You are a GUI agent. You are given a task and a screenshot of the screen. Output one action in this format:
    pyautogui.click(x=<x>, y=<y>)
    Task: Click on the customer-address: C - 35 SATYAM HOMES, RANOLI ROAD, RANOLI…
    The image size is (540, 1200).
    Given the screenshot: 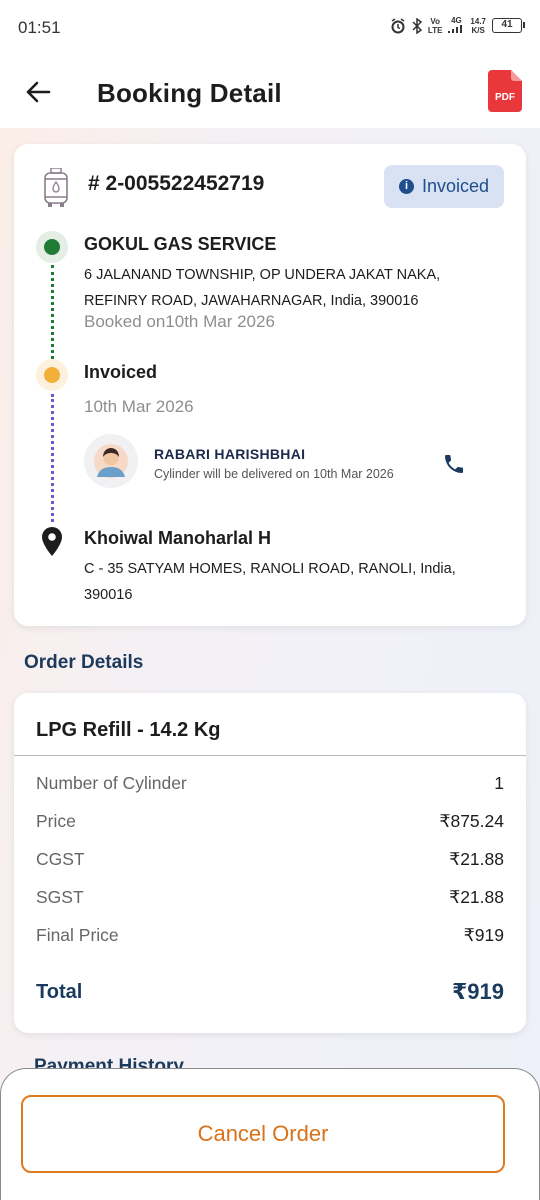 What is the action you would take?
    pyautogui.click(x=270, y=582)
    